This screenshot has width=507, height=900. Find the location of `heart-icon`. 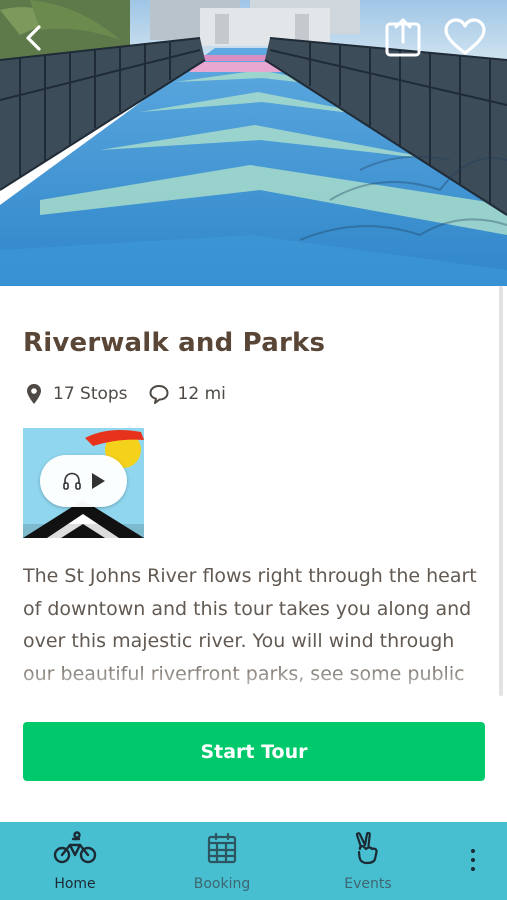

heart-icon is located at coordinates (465, 36).